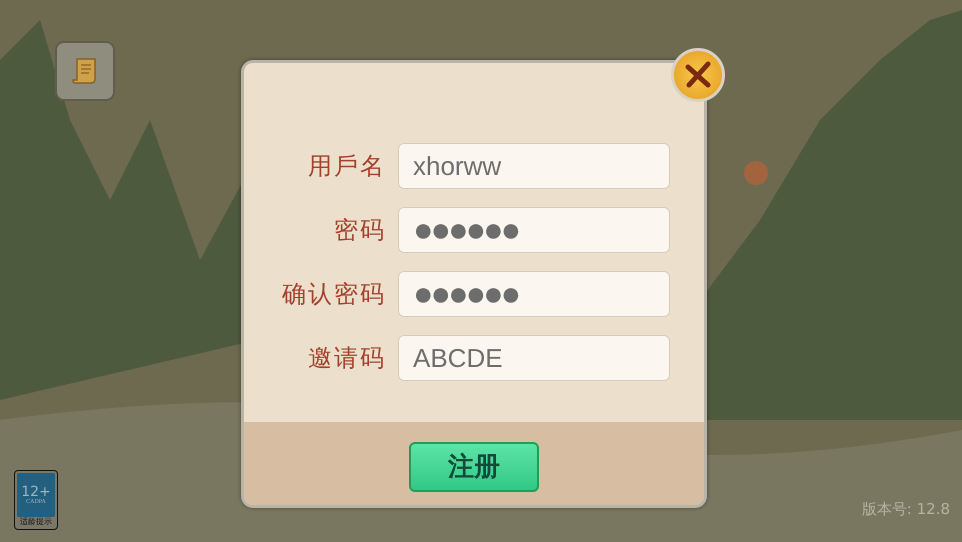 Image resolution: width=962 pixels, height=542 pixels. Describe the element at coordinates (347, 358) in the screenshot. I see `field-label: 邀请码` at that location.